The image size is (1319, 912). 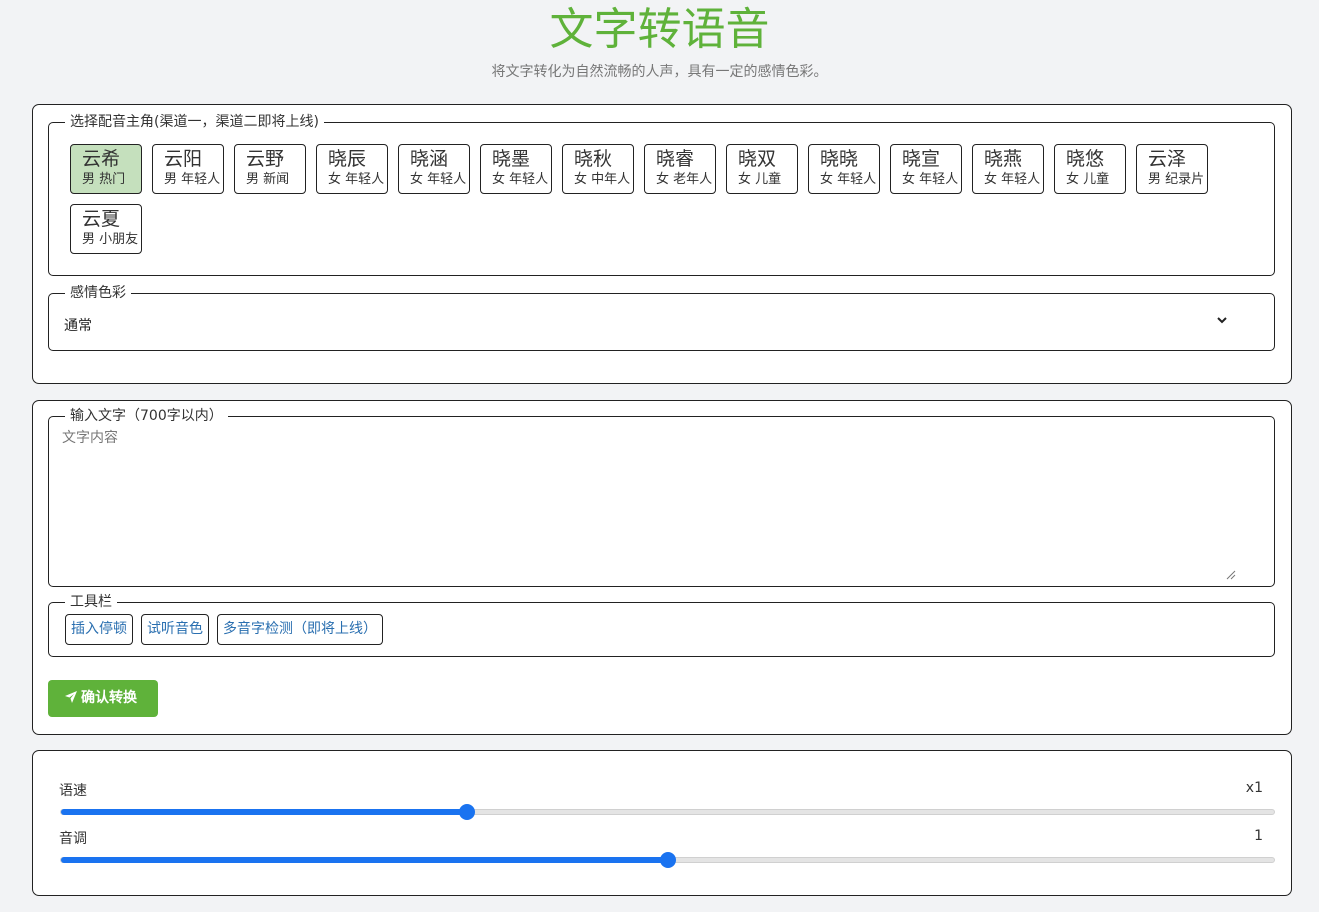 What do you see at coordinates (347, 159) in the screenshot?
I see `voice-name: 晓辰` at bounding box center [347, 159].